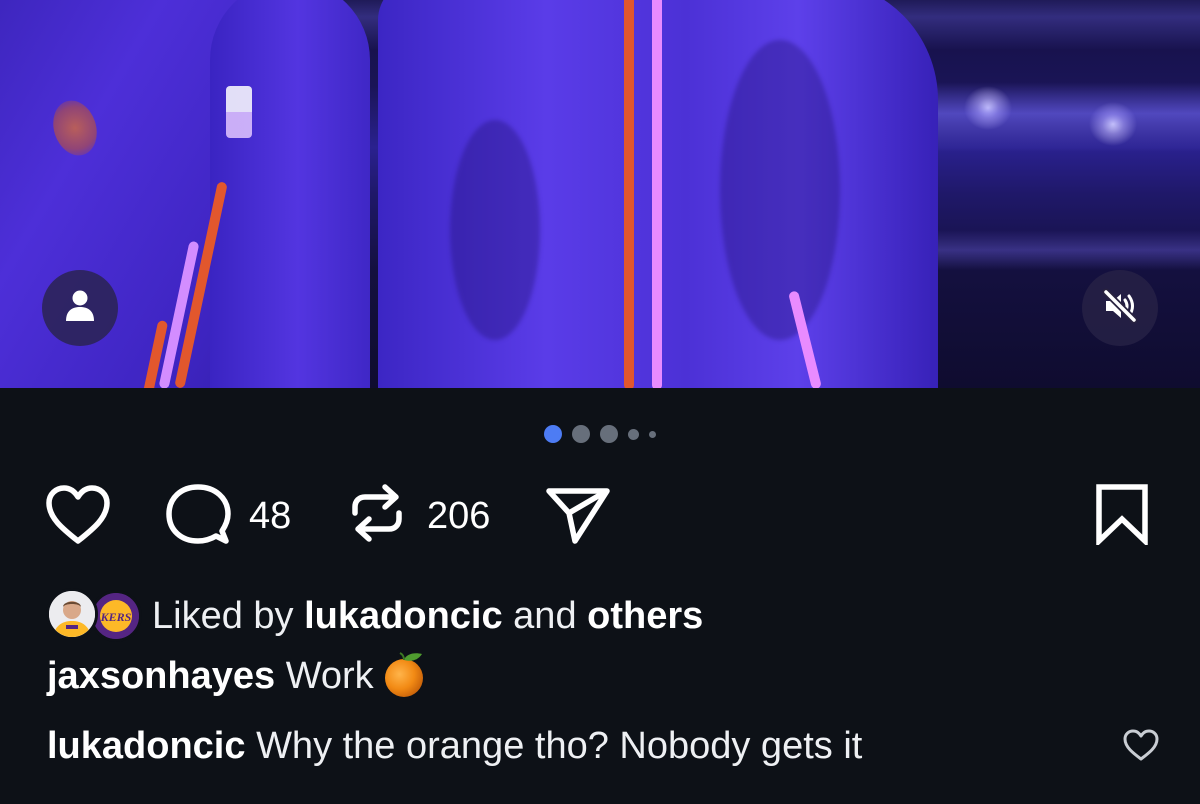 The height and width of the screenshot is (804, 1200). I want to click on liked-by-username: lukadoncic, so click(403, 616).